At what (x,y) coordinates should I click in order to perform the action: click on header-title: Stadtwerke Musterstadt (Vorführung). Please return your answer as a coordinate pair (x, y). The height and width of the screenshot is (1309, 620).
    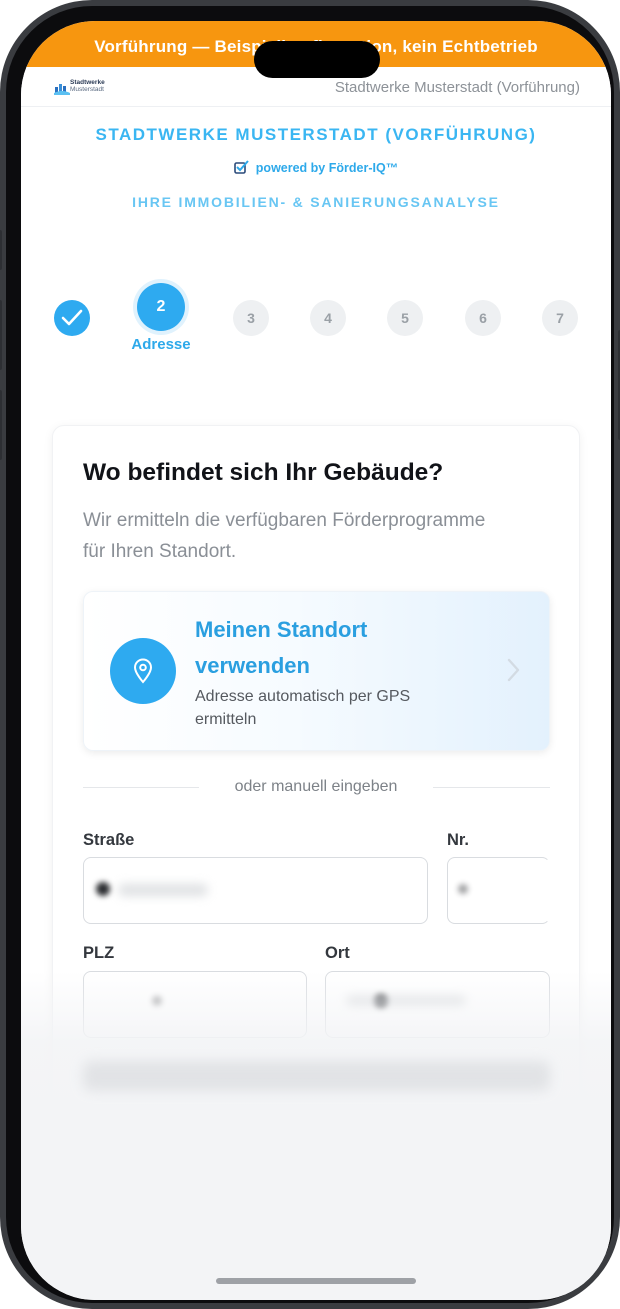
    Looking at the image, I should click on (457, 87).